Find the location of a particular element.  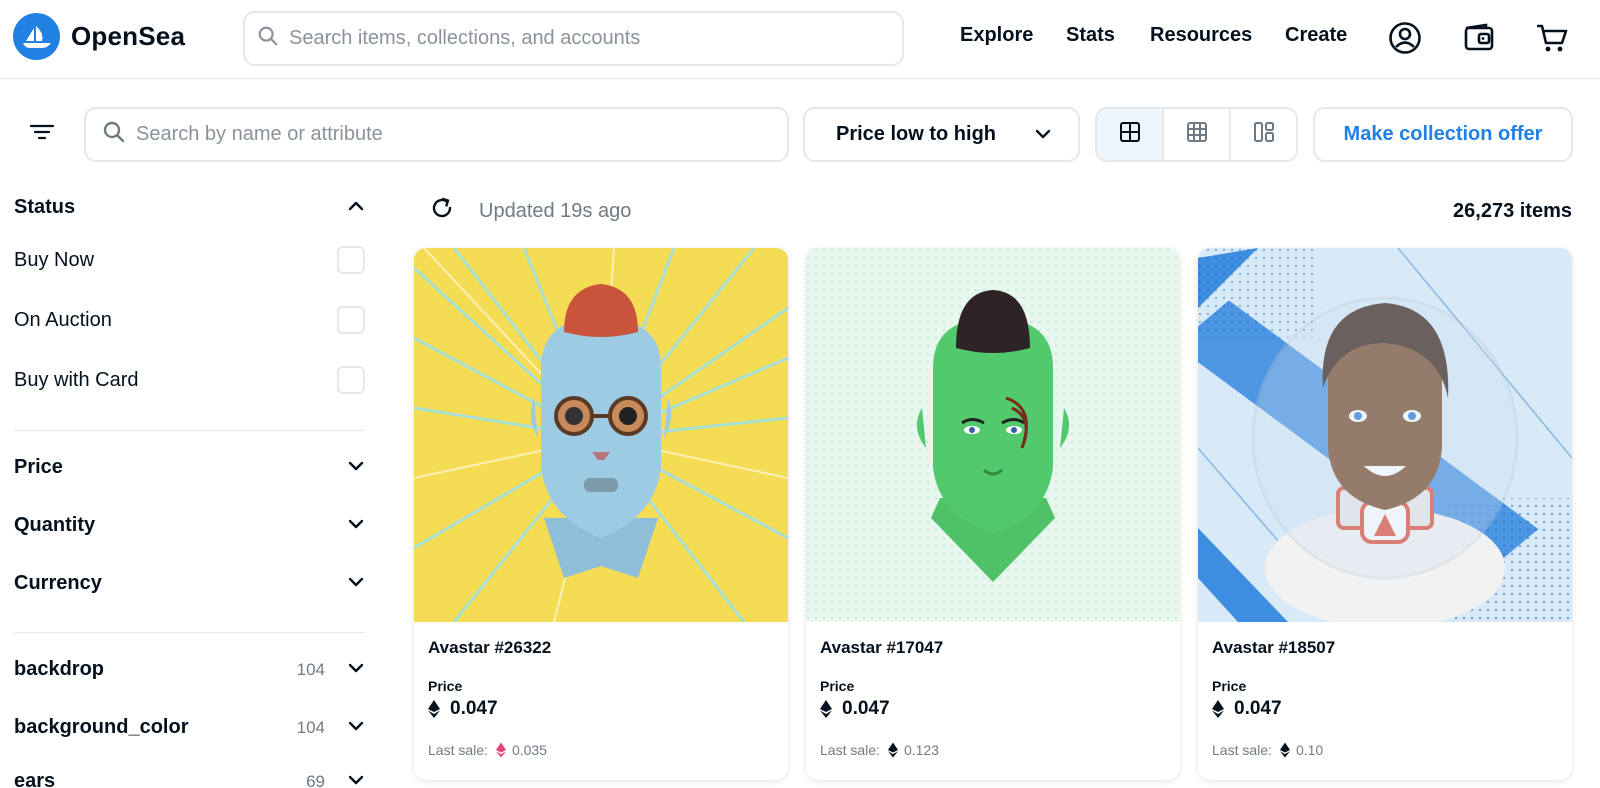

wallet-icon is located at coordinates (1479, 38).